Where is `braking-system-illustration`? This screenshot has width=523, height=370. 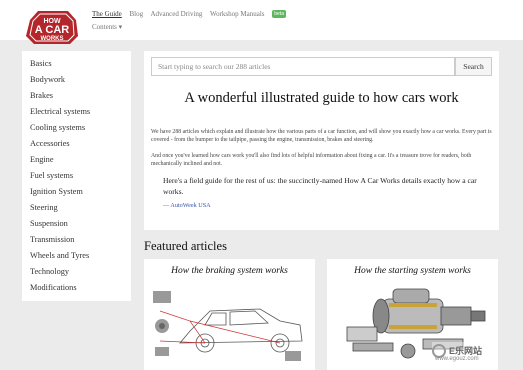 braking-system-illustration is located at coordinates (228, 326).